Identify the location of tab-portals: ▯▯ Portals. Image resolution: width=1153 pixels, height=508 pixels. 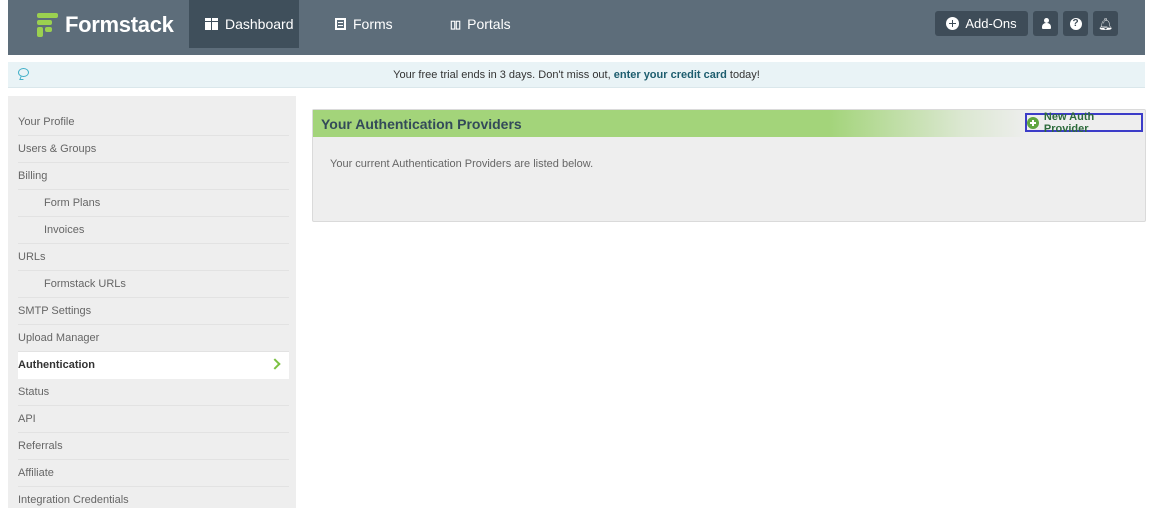
(485, 24).